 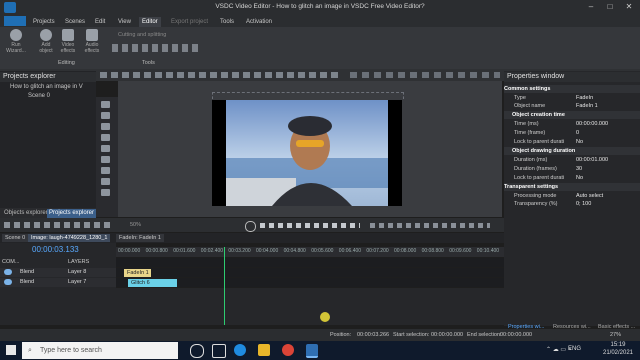 I want to click on edit-toolbar-icons, so click(x=220, y=75).